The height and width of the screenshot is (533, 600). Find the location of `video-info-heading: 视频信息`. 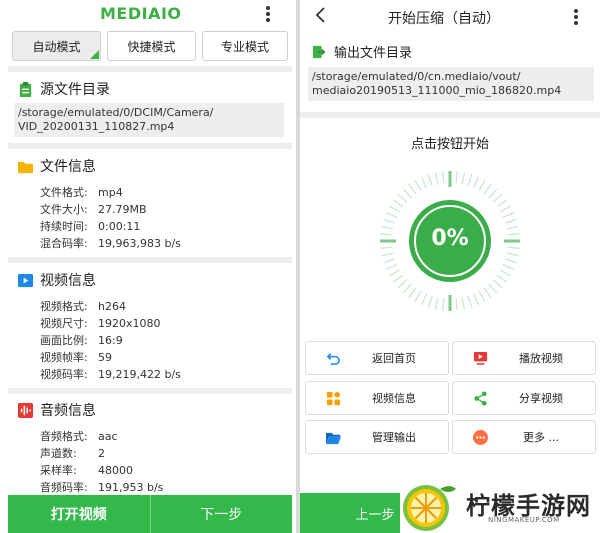

video-info-heading: 视频信息 is located at coordinates (57, 280).